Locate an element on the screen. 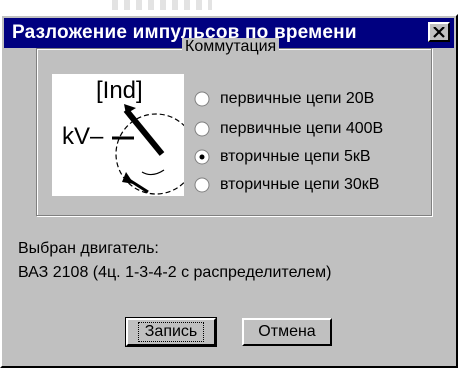 The height and width of the screenshot is (370, 460). radio-option-2: вторичные цепи 5кВ is located at coordinates (282, 157).